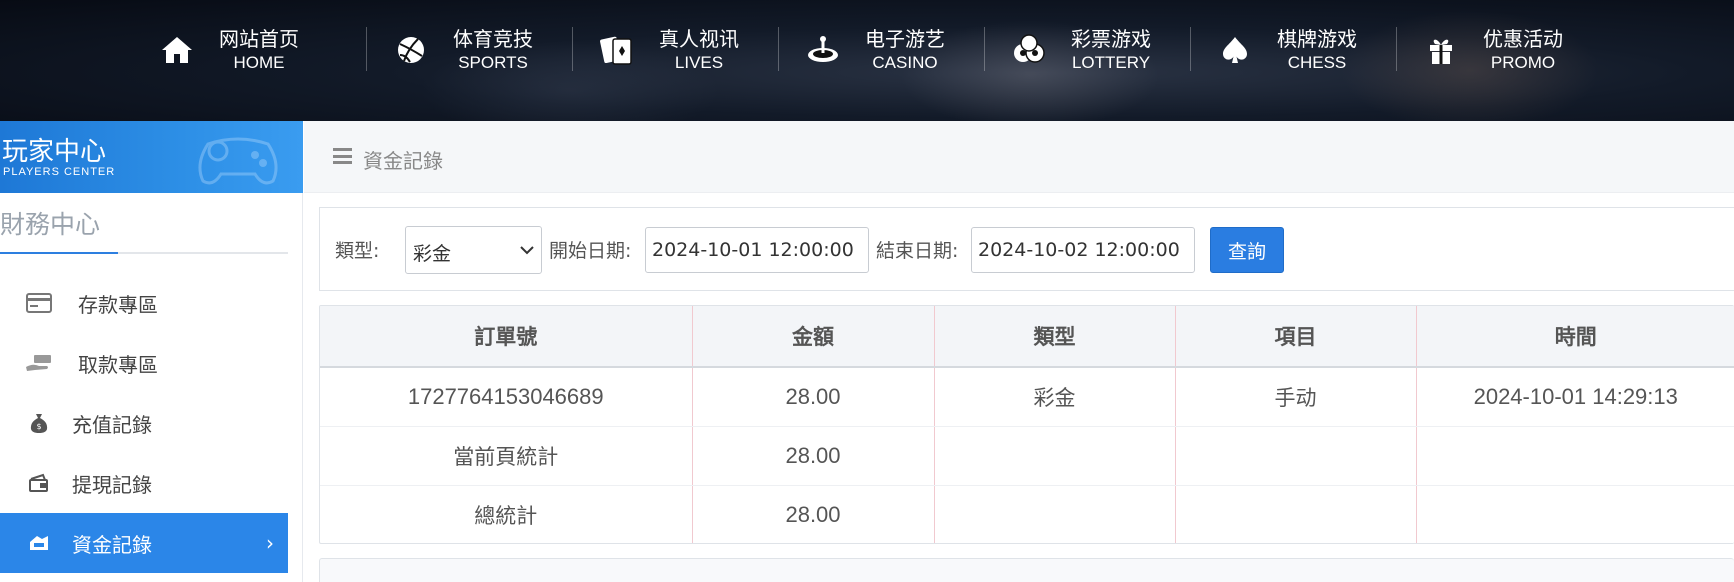 The image size is (1734, 582). What do you see at coordinates (112, 484) in the screenshot?
I see `sidebar-item-label: 提現記錄` at bounding box center [112, 484].